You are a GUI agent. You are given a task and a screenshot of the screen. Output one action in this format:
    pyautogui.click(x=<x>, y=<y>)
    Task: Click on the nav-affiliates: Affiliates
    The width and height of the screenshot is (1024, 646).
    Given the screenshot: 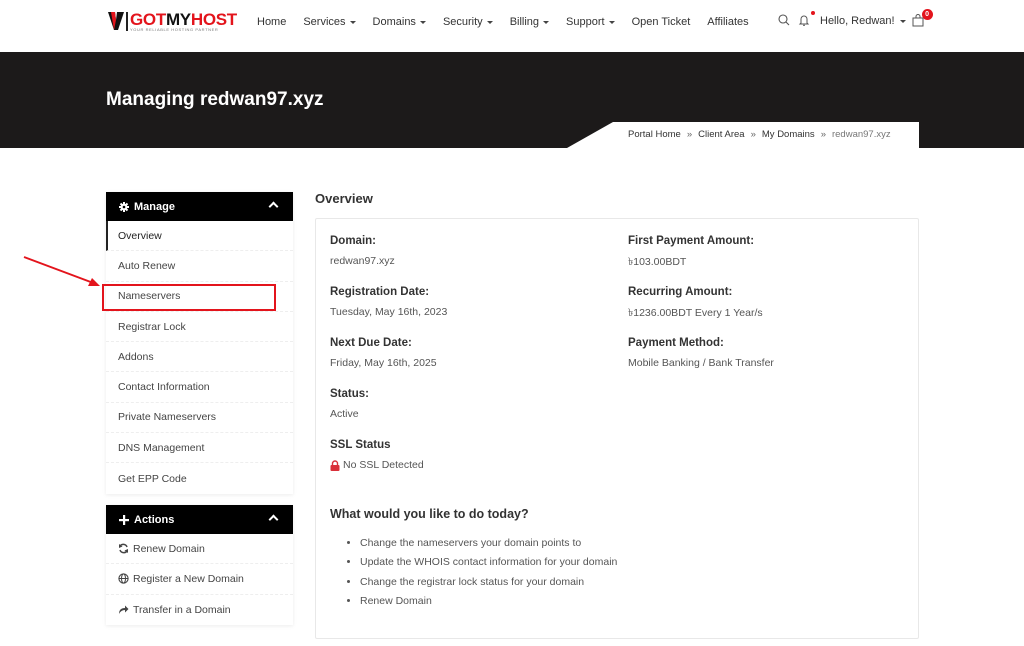 What is the action you would take?
    pyautogui.click(x=727, y=22)
    